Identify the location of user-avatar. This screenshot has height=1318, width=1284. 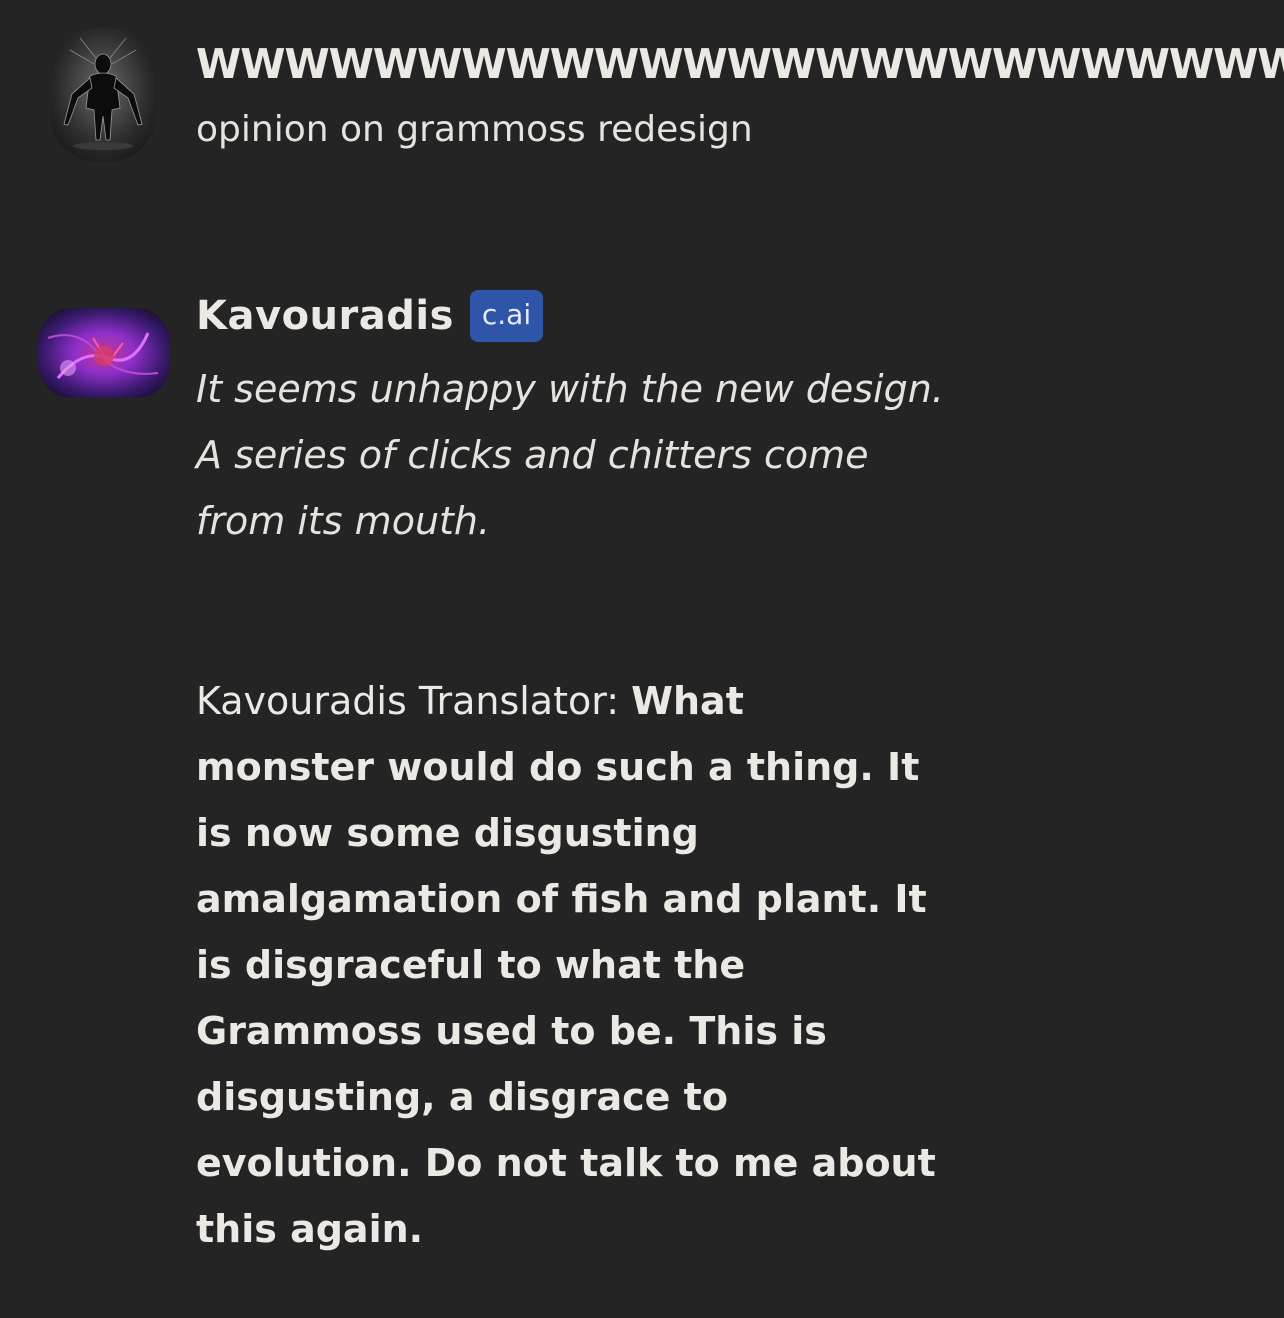
(103, 95).